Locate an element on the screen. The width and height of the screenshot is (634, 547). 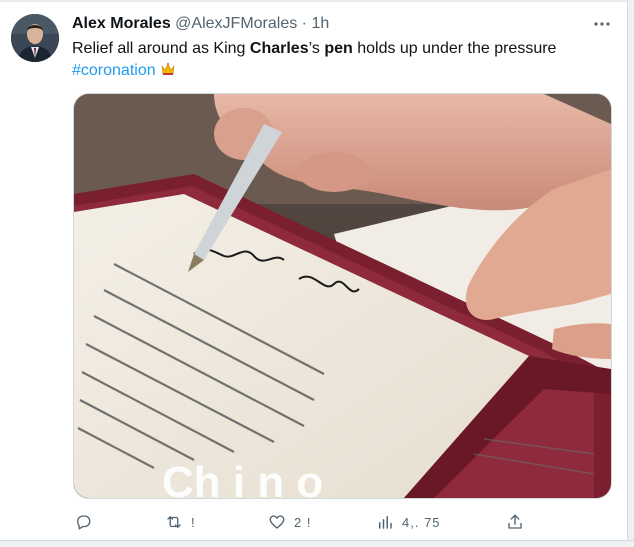
author-handle: @AlexJFMorales is located at coordinates (236, 23).